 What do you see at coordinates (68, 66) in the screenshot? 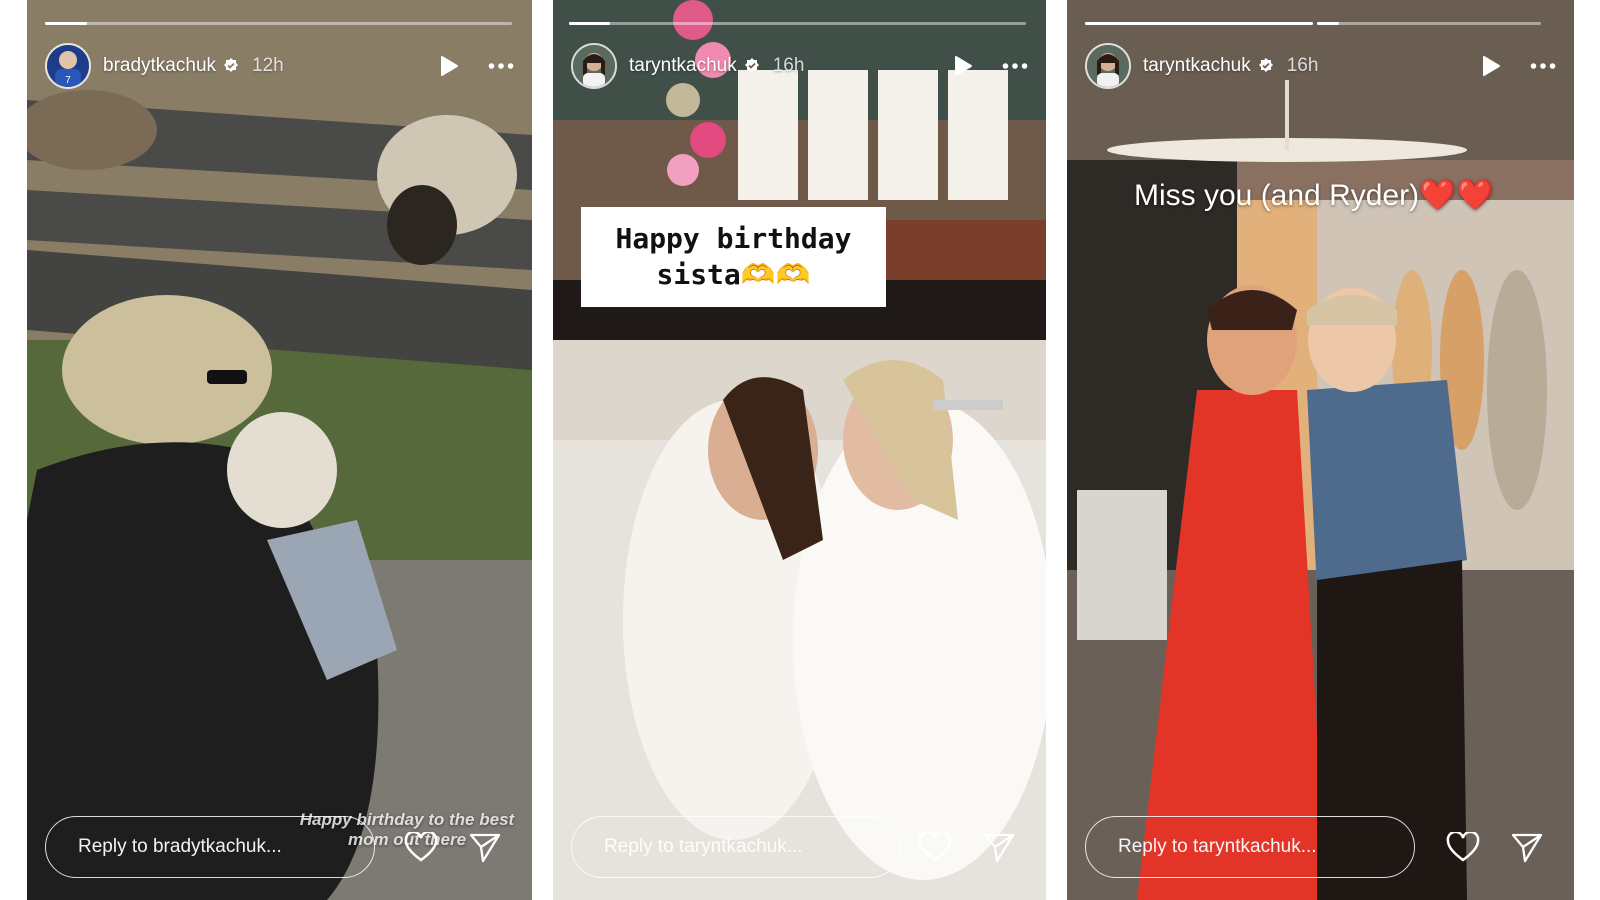
I see `avatar: 7` at bounding box center [68, 66].